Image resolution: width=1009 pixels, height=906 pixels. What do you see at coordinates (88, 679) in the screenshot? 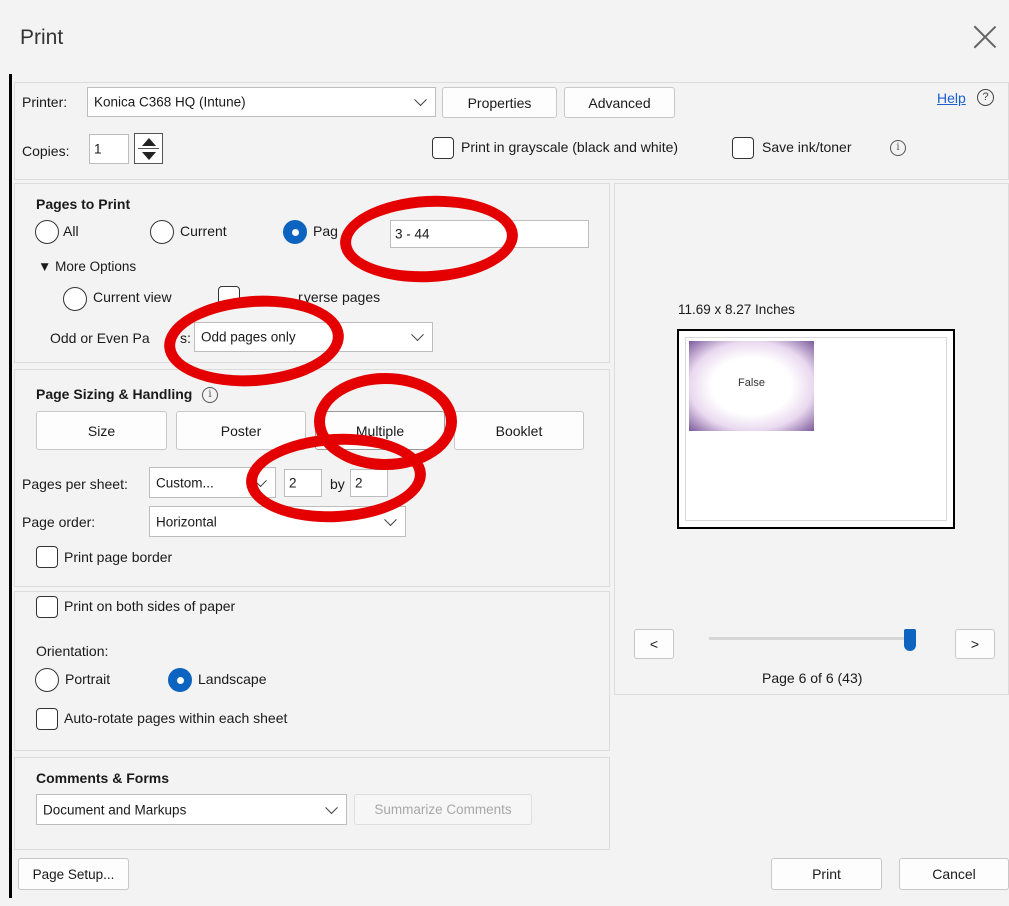
I see `portrait-label: Portrait` at bounding box center [88, 679].